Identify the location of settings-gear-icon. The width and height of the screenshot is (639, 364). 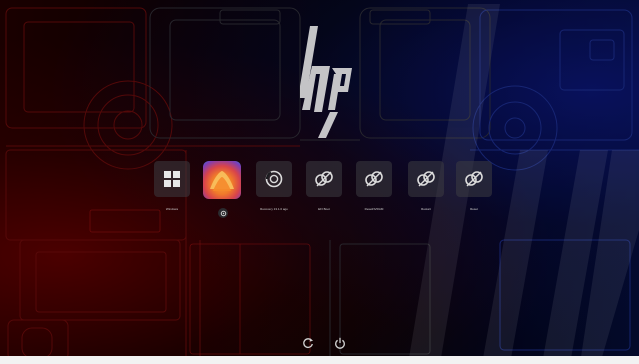
(223, 213).